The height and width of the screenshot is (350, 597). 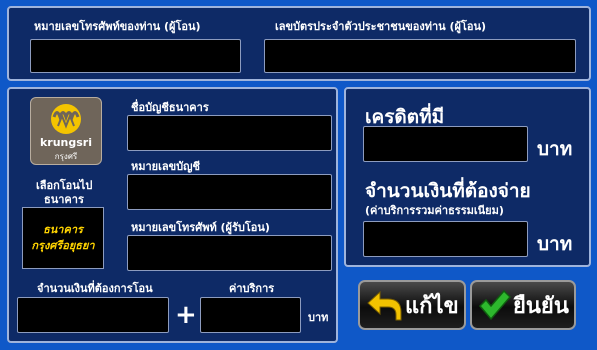 What do you see at coordinates (229, 253) in the screenshot?
I see `recipient-phone-field` at bounding box center [229, 253].